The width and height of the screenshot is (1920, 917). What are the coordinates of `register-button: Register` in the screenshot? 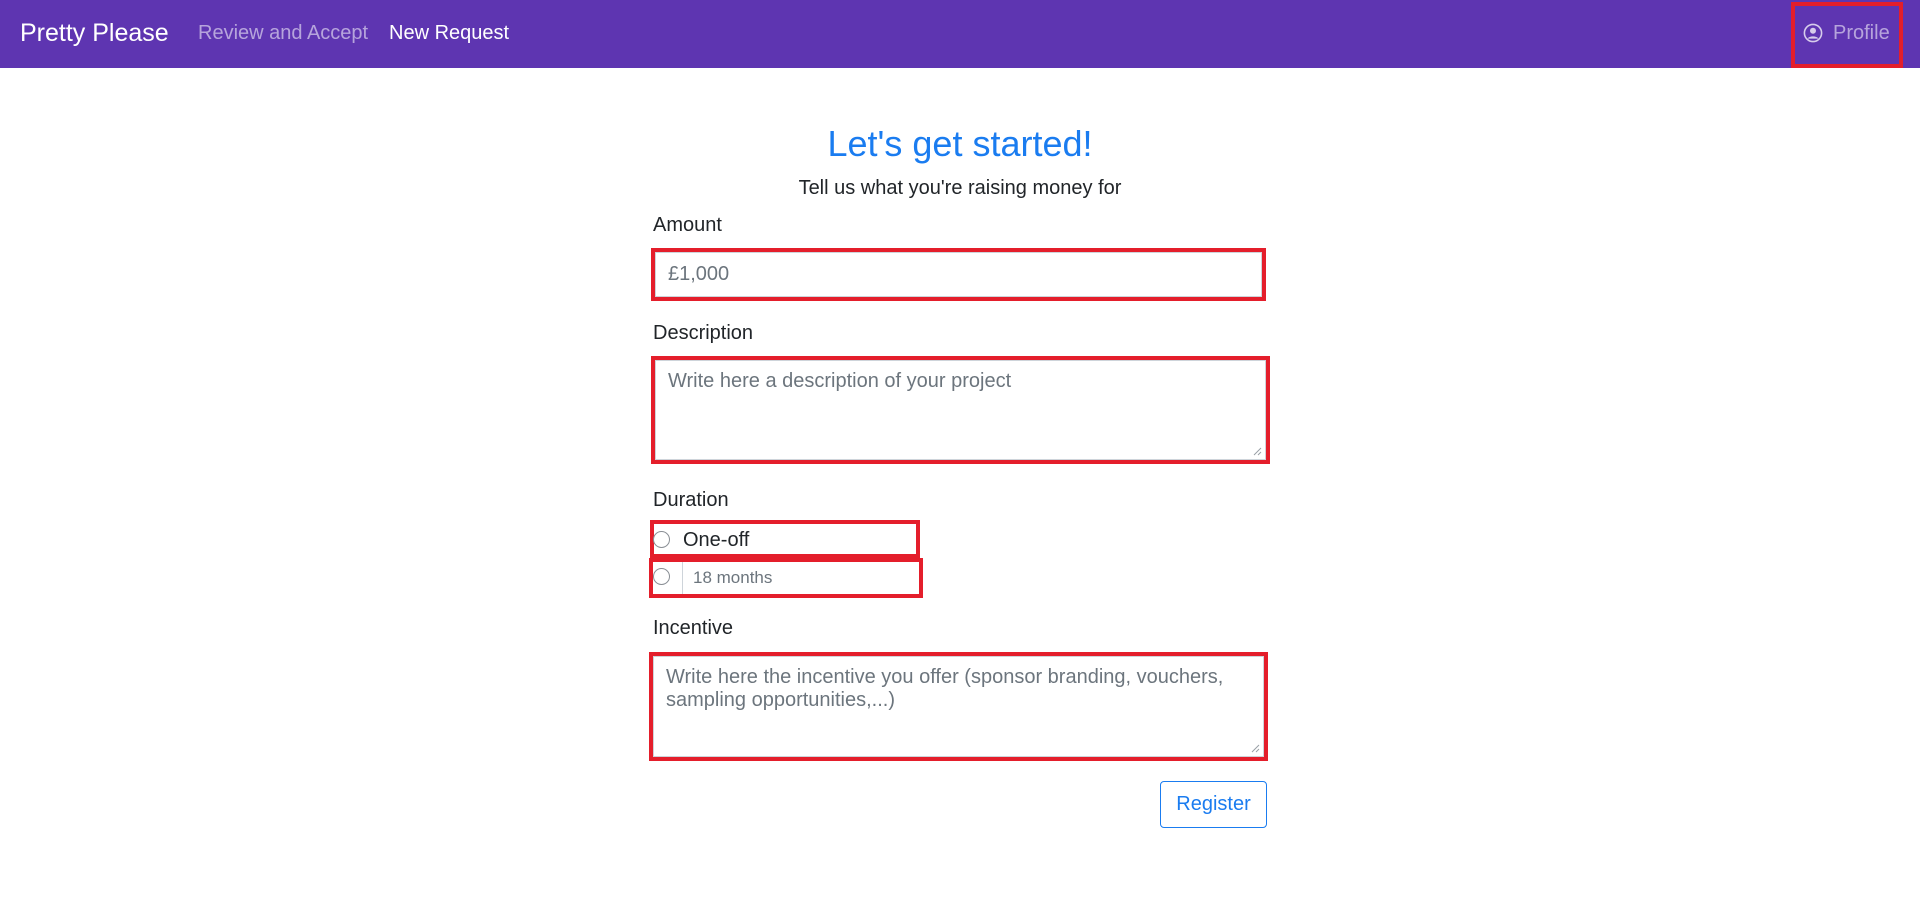 It's located at (1213, 804).